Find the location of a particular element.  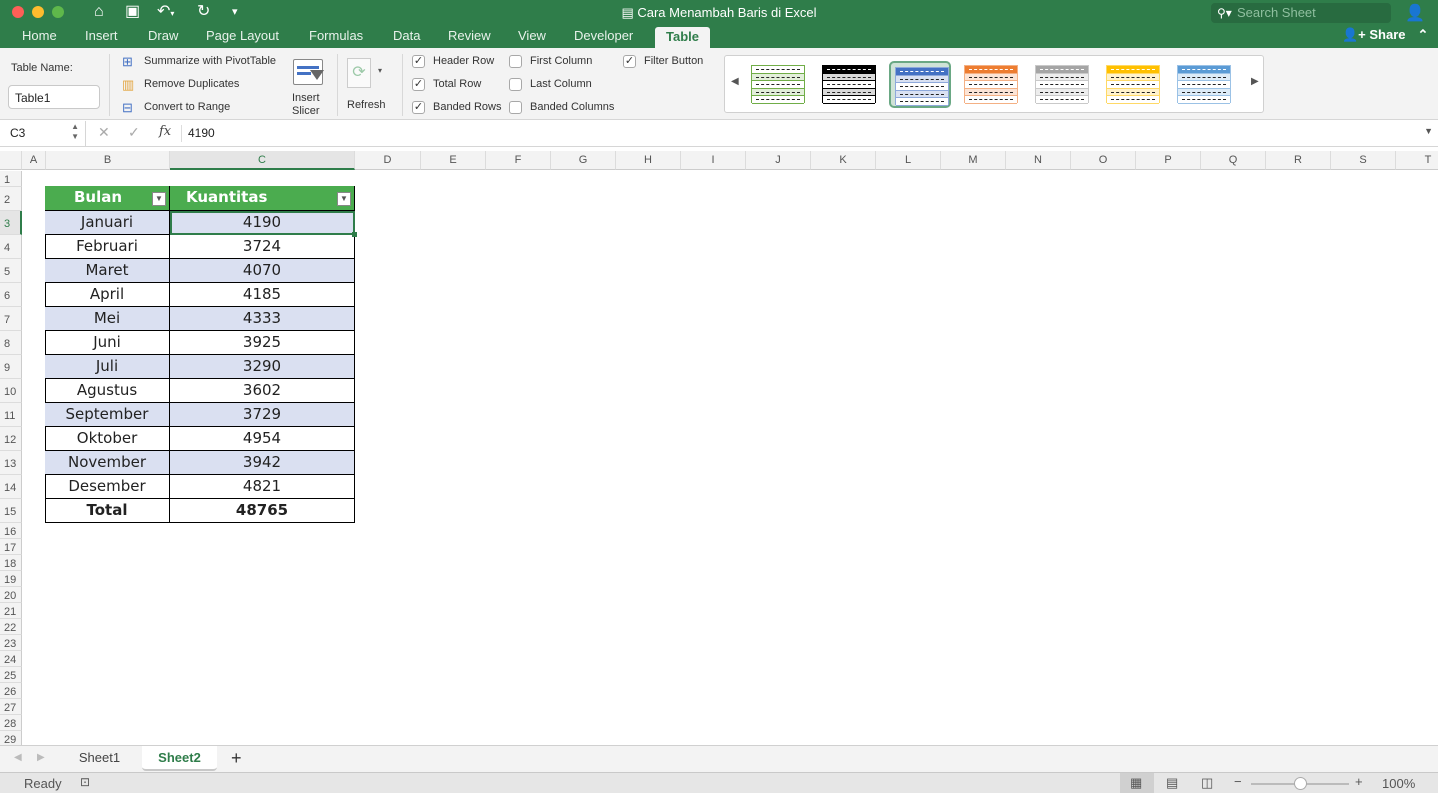

cancel-icon: ✕ is located at coordinates (104, 132).